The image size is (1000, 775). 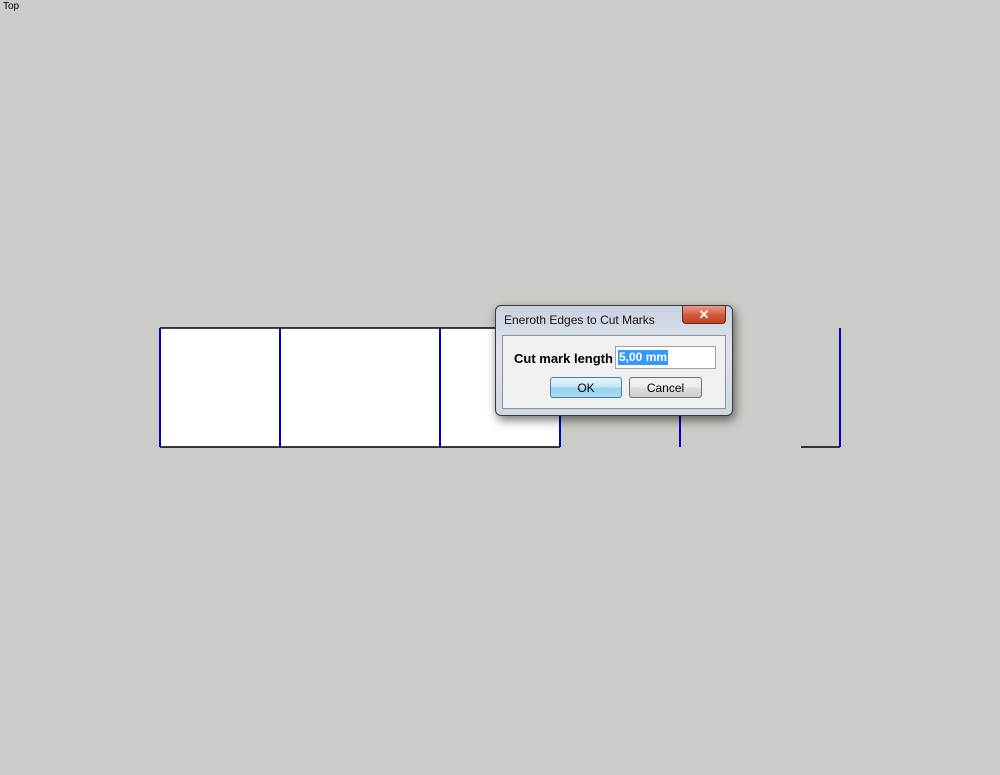 I want to click on cut-mark-length-input: 5,00 mm, so click(x=665, y=357).